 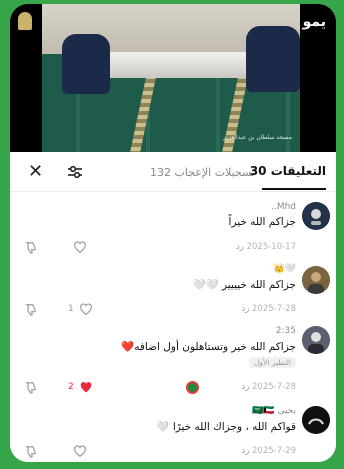 I want to click on comment-username: يحيى 🇸🇦🇰🇼, so click(x=274, y=411).